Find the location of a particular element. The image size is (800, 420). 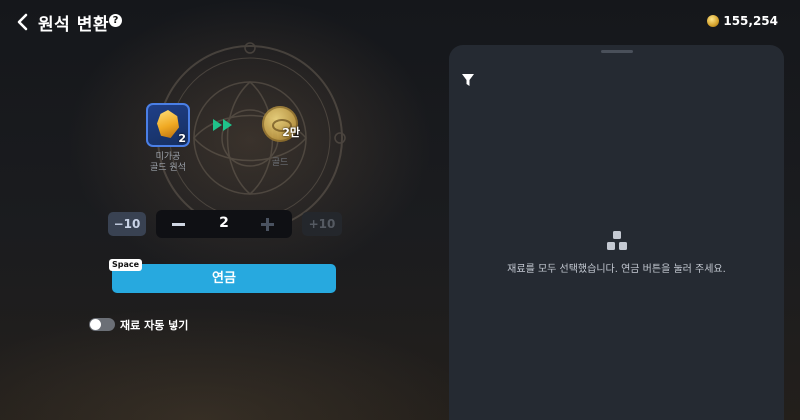

result-slot: 2만 is located at coordinates (284, 128).